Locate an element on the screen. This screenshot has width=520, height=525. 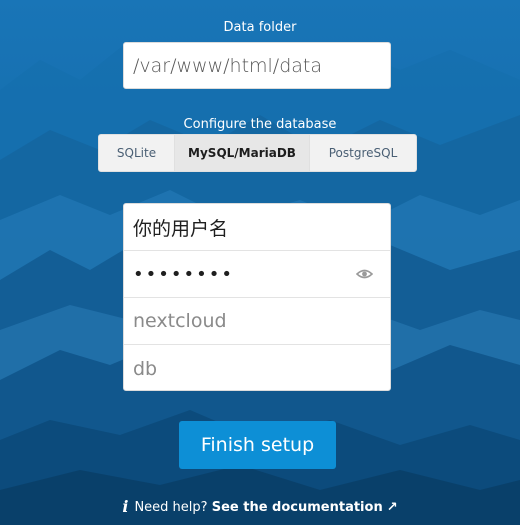
documentation-link-label: See the documentation is located at coordinates (297, 507).